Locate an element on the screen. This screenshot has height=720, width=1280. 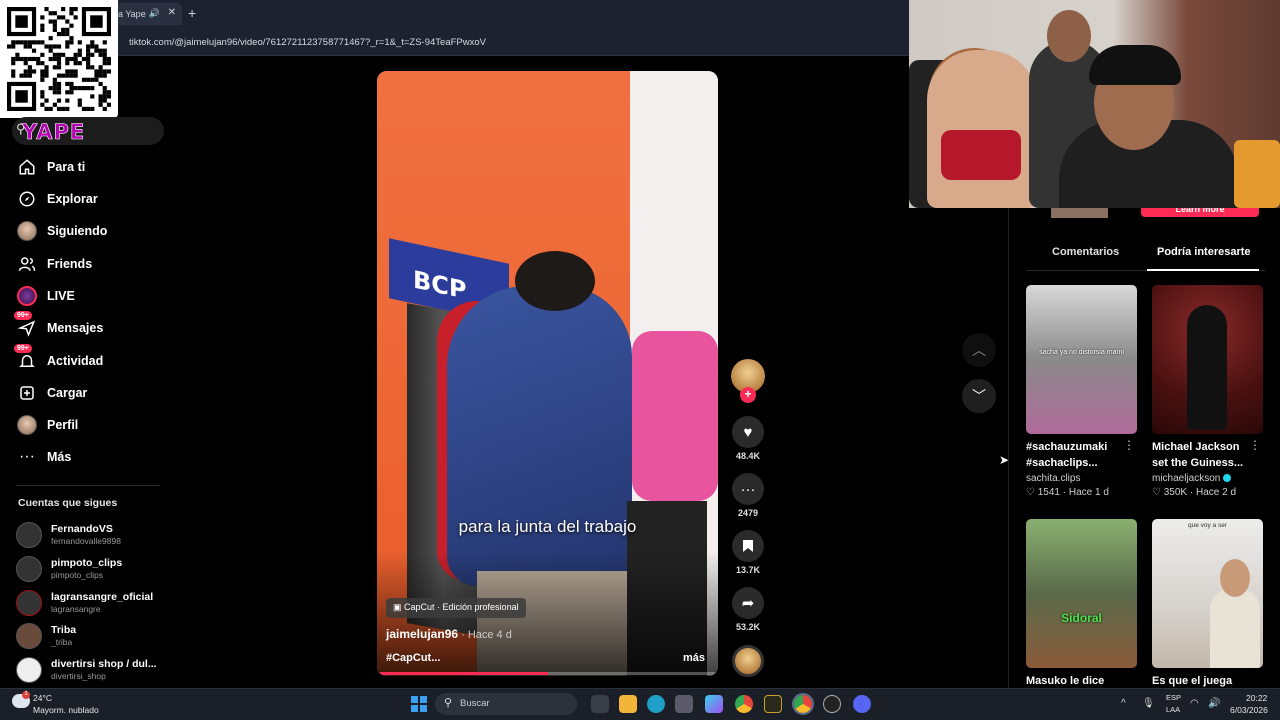
task-view-icon is located at coordinates (600, 704).